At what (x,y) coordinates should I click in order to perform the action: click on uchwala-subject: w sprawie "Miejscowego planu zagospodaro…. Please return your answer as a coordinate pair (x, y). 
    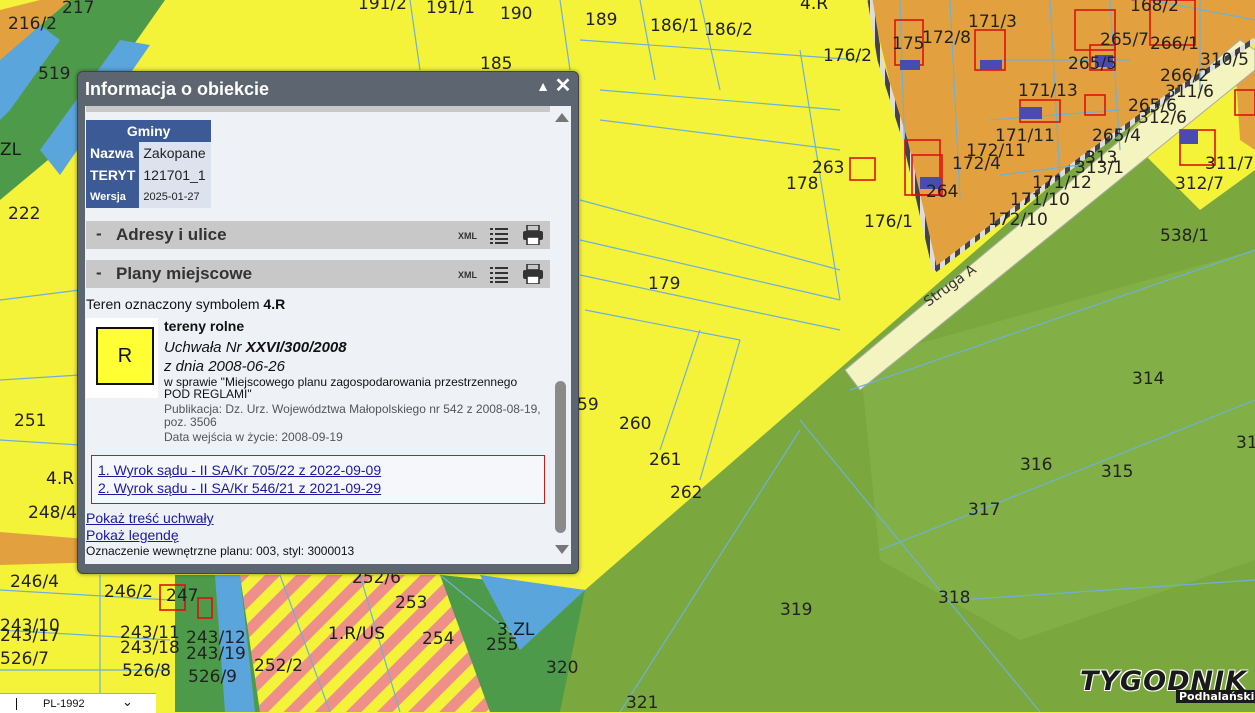
    Looking at the image, I should click on (341, 388).